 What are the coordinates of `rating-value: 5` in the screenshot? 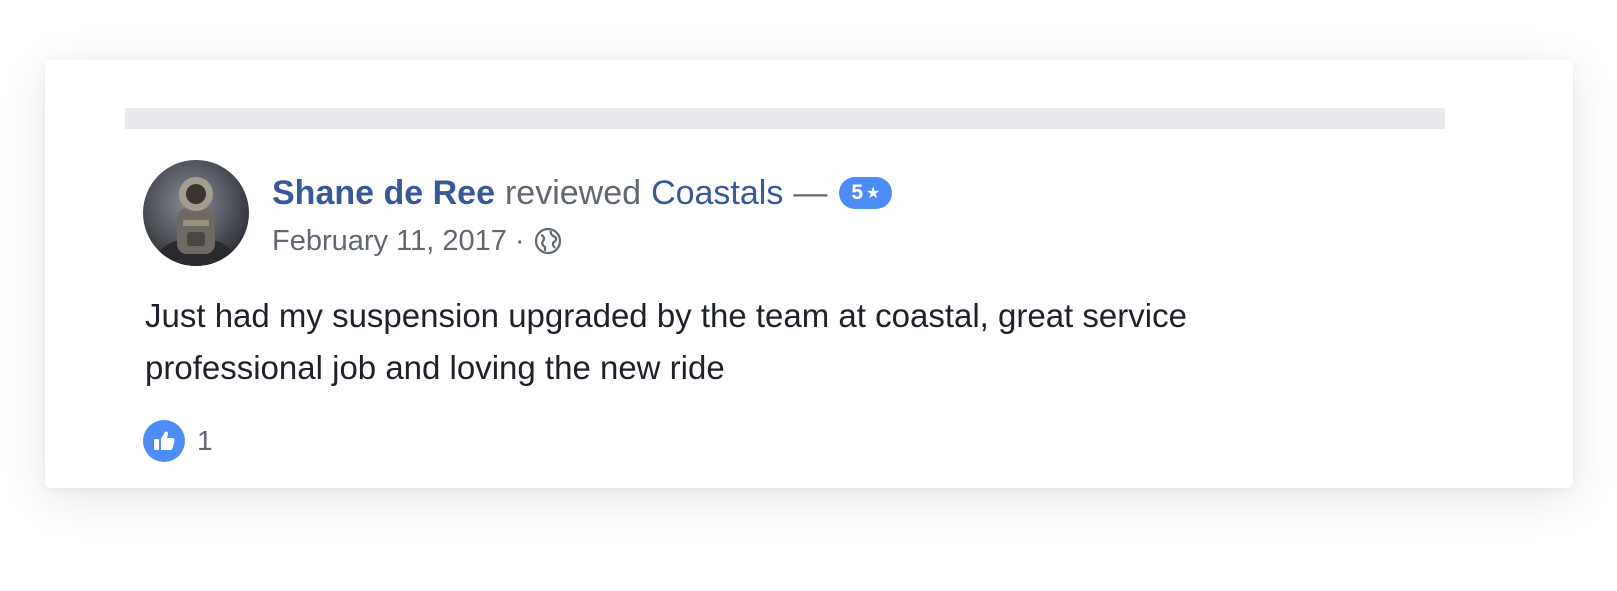 It's located at (857, 192).